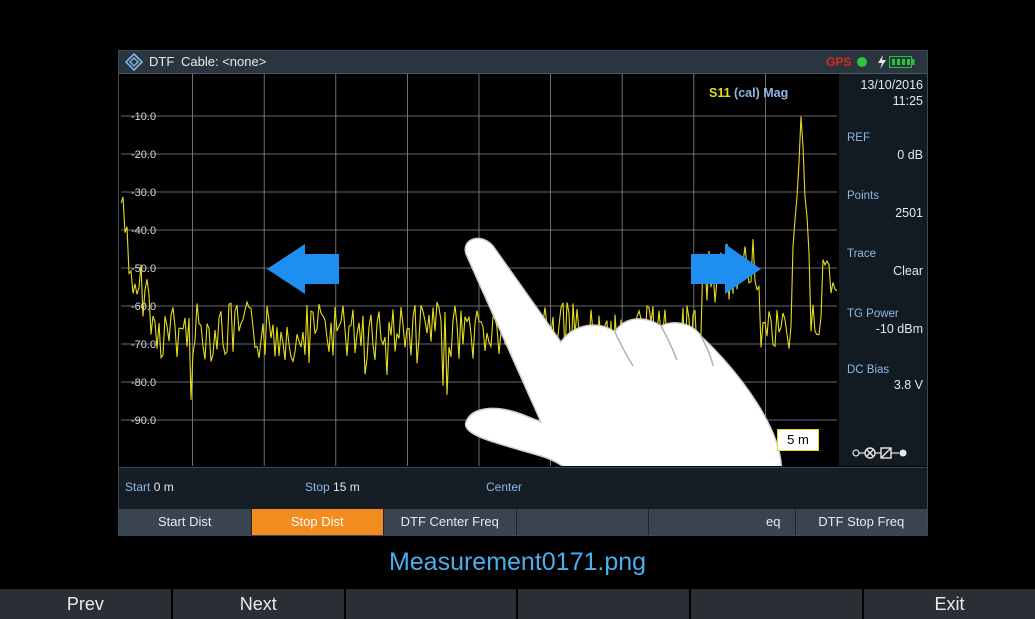  What do you see at coordinates (144, 383) in the screenshot?
I see `y-tick-label: -80.0` at bounding box center [144, 383].